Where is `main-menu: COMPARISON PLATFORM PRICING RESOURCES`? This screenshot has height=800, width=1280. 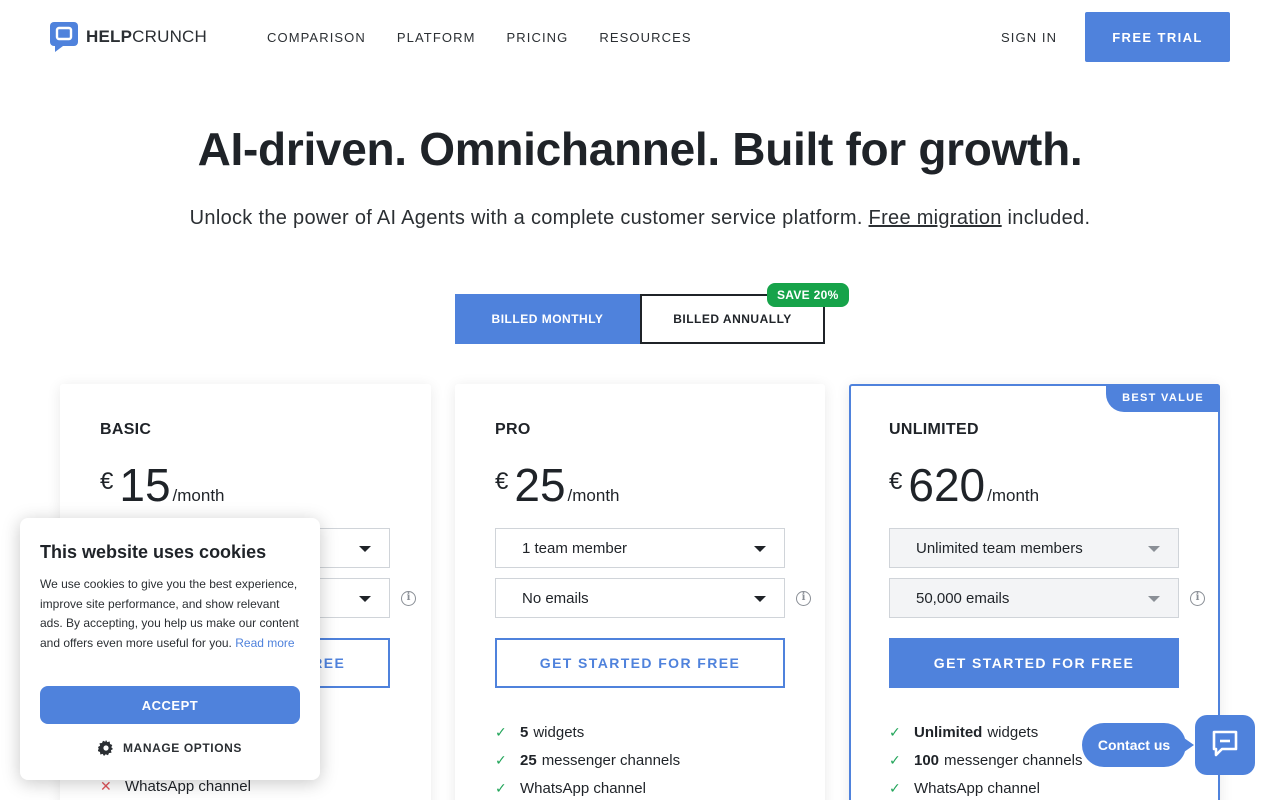
main-menu: COMPARISON PLATFORM PRICING RESOURCES is located at coordinates (495, 37).